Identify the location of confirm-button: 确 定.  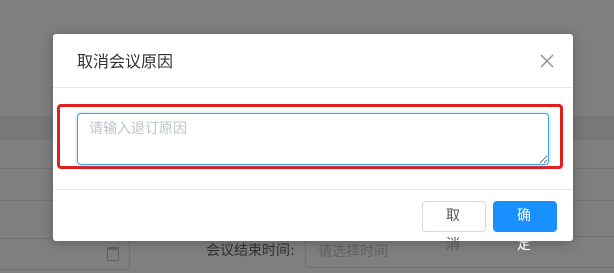
(525, 227).